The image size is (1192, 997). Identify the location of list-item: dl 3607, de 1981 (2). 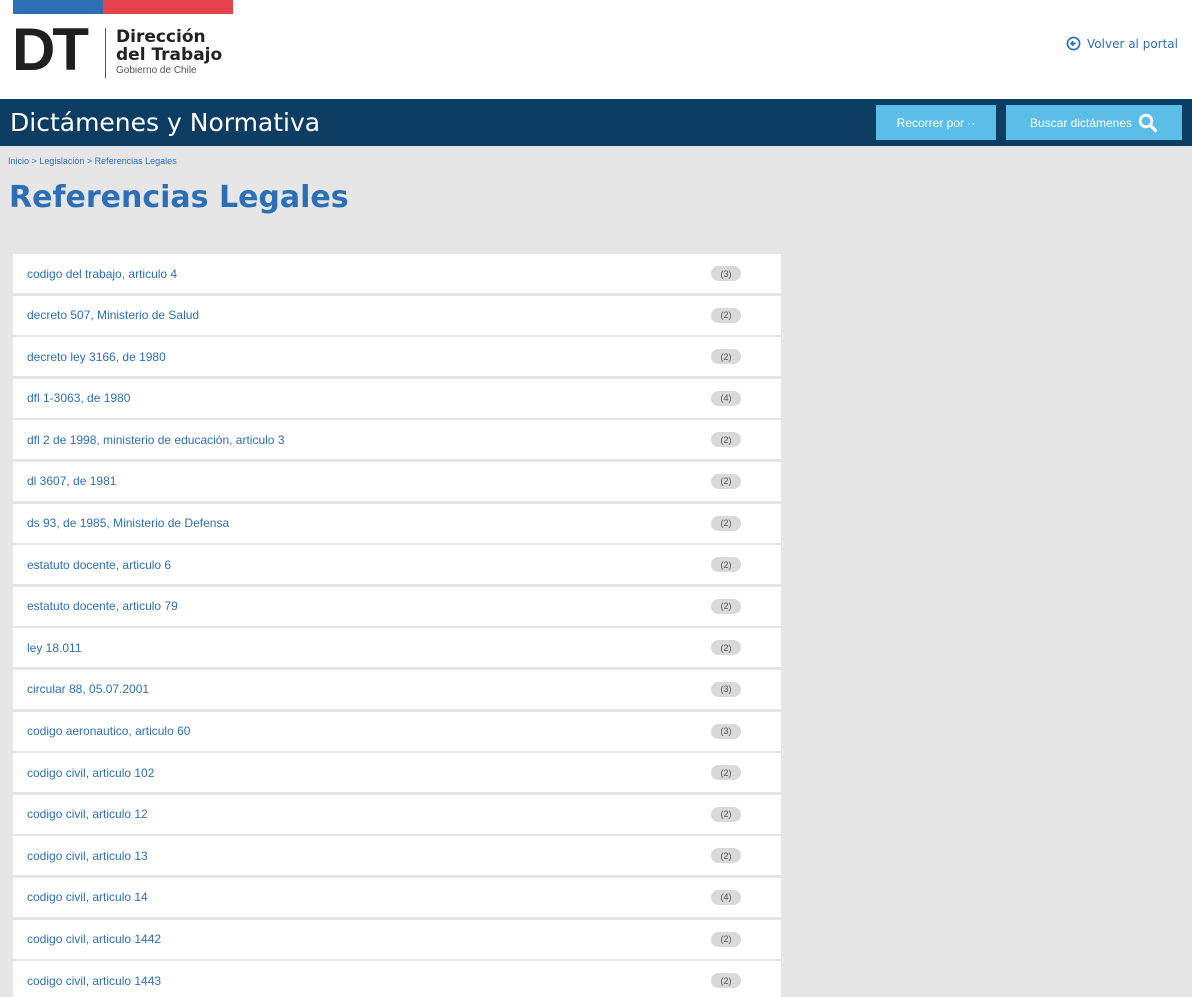
(397, 481).